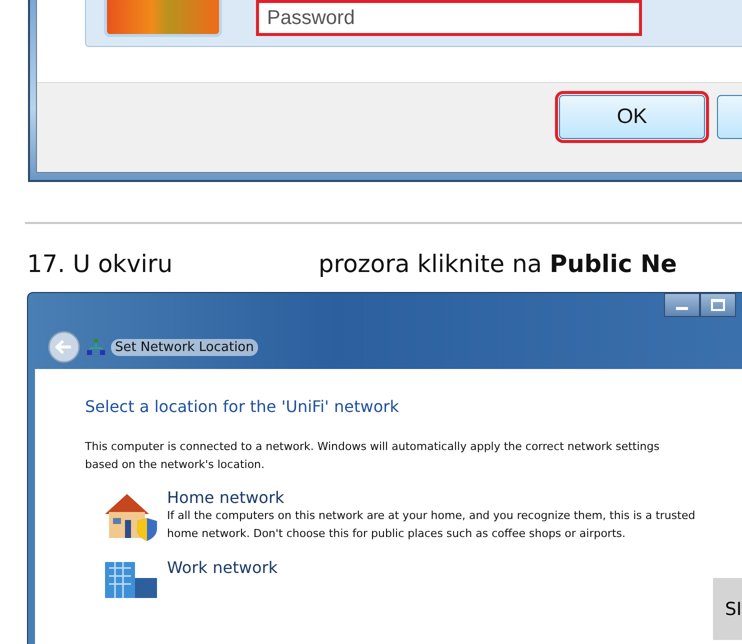 Image resolution: width=742 pixels, height=644 pixels. Describe the element at coordinates (100, 264) in the screenshot. I see `step-number-text: 17. U okviru` at that location.